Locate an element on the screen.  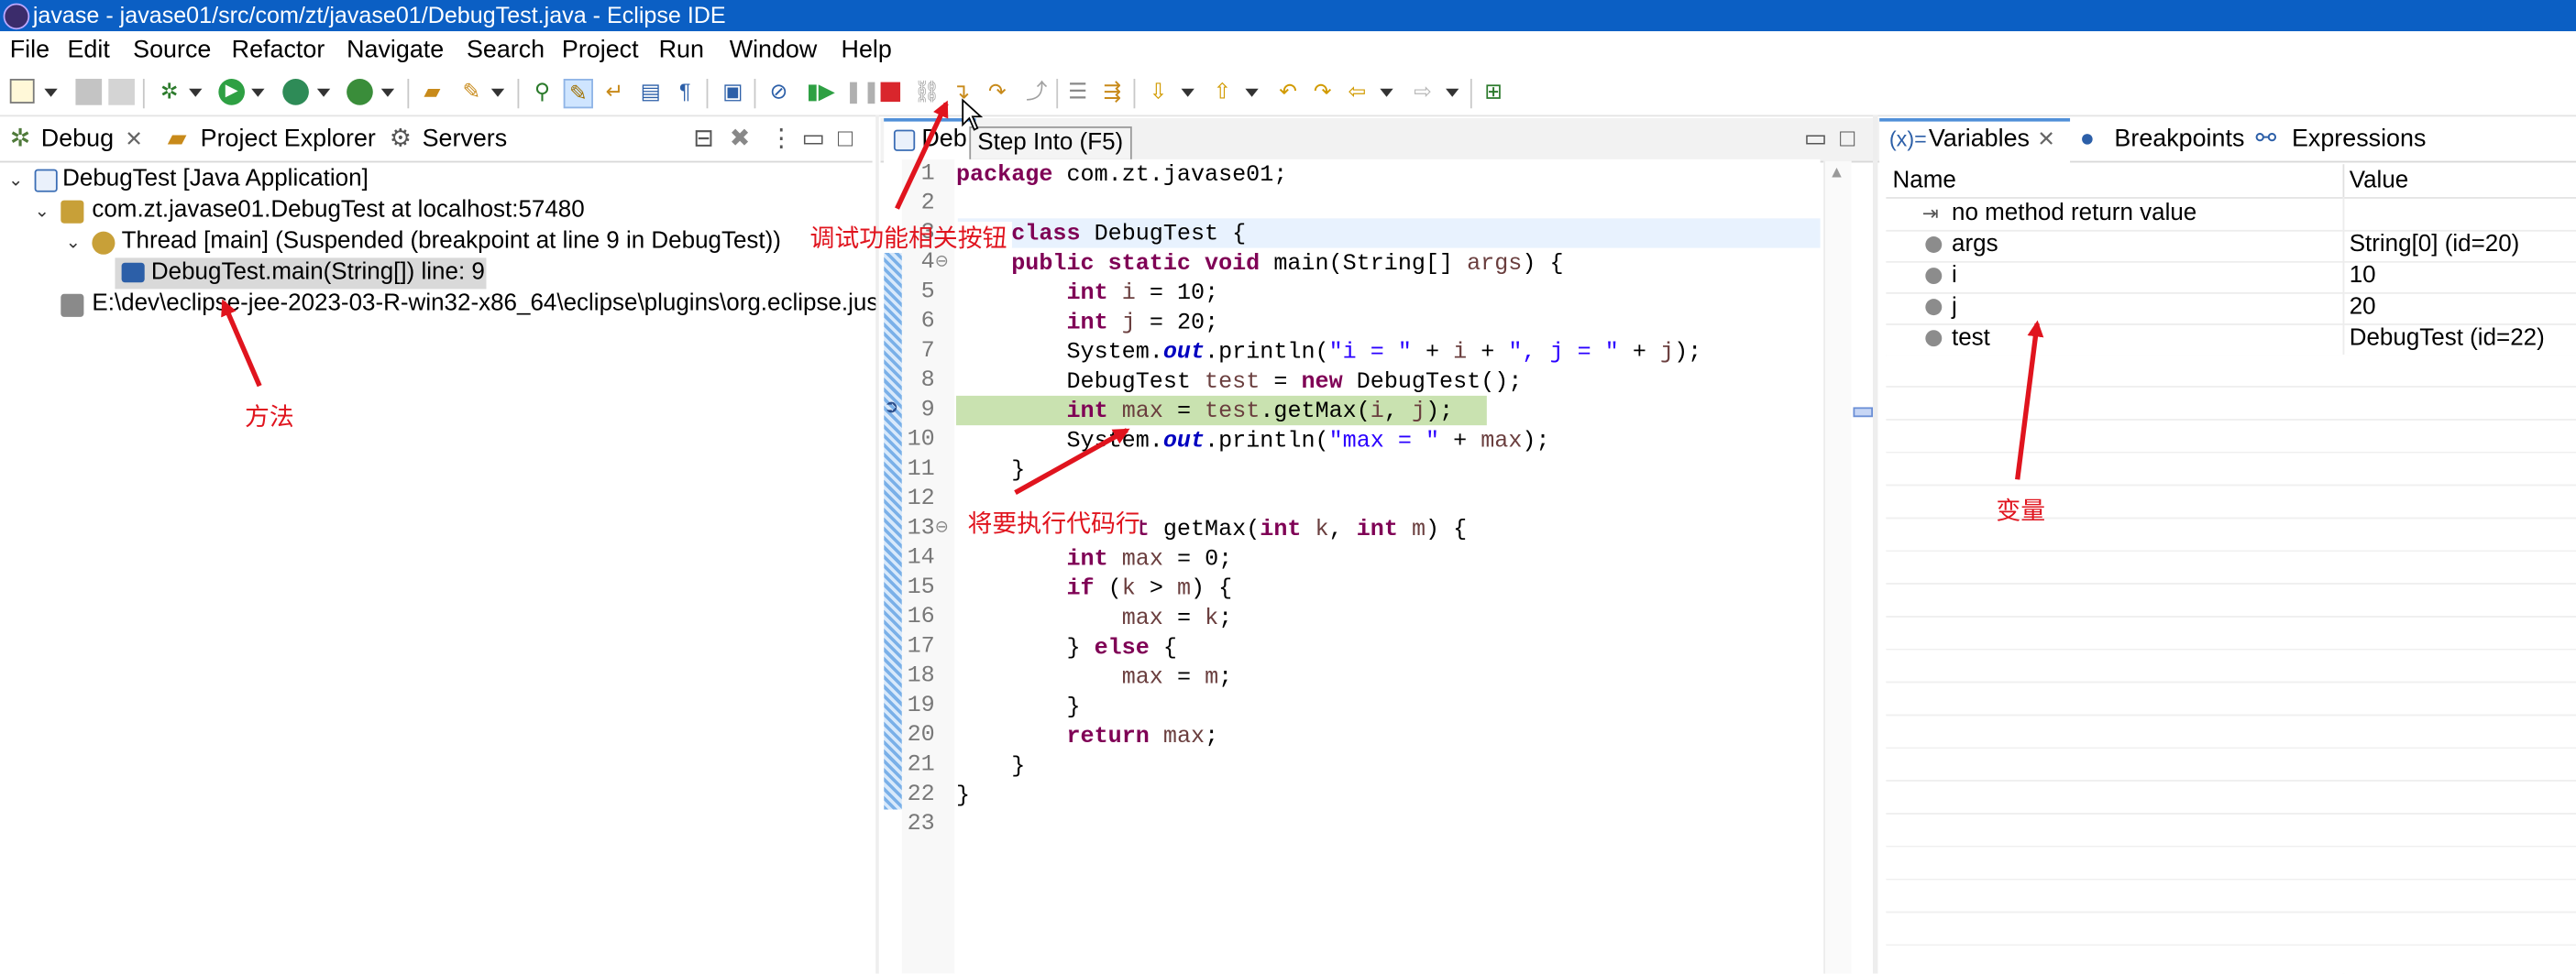
arrow-variables is located at coordinates (2030, 400).